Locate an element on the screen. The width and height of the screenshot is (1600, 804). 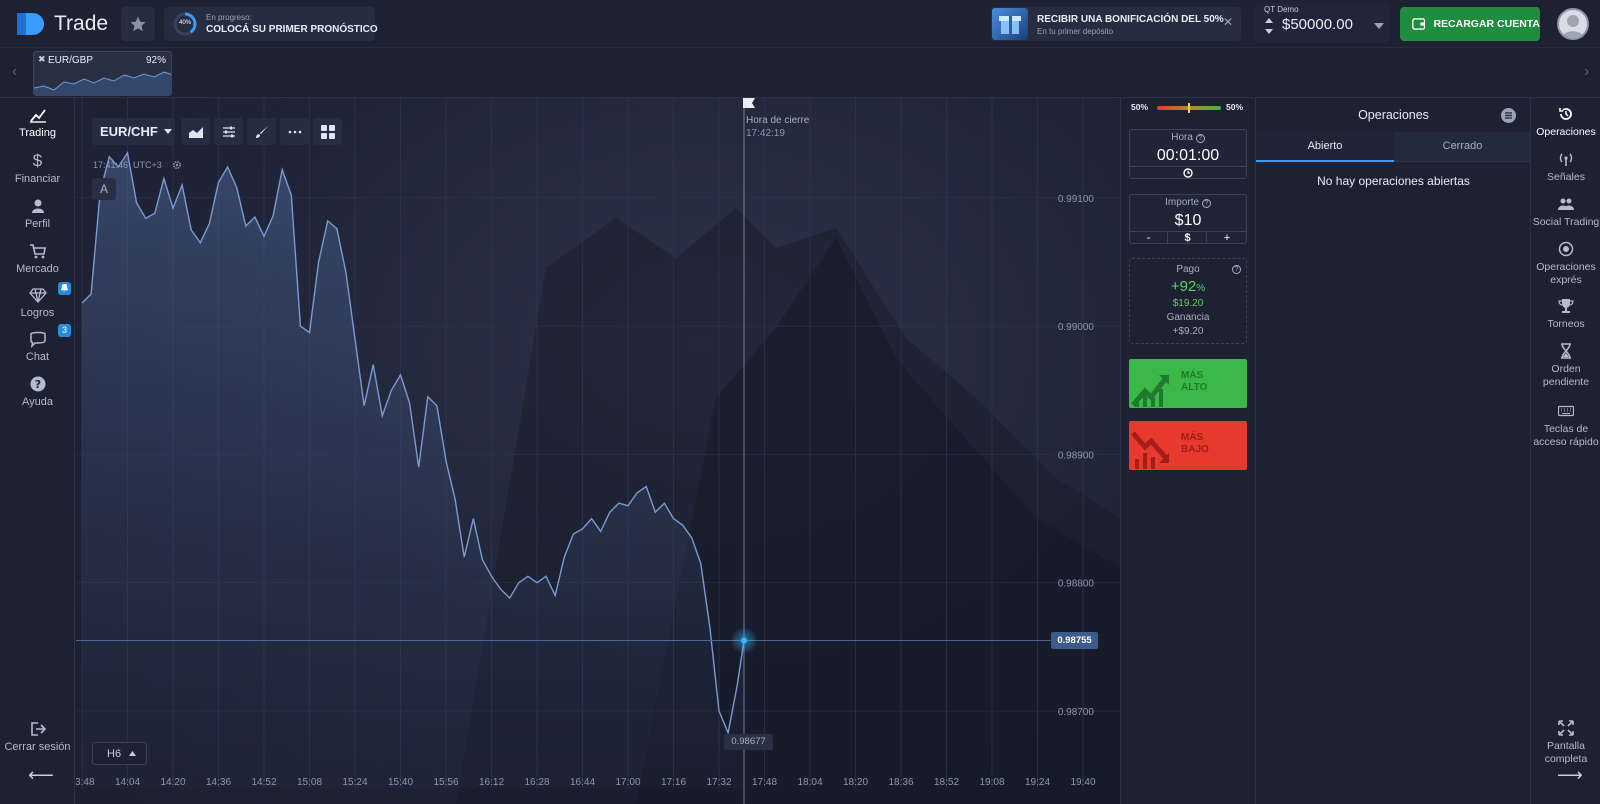
user-icon is located at coordinates (37, 206).